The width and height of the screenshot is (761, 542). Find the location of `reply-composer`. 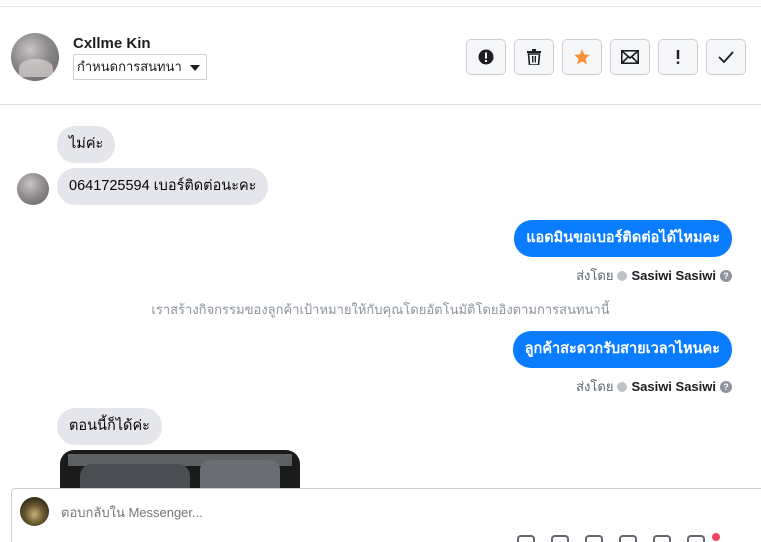

reply-composer is located at coordinates (386, 515).